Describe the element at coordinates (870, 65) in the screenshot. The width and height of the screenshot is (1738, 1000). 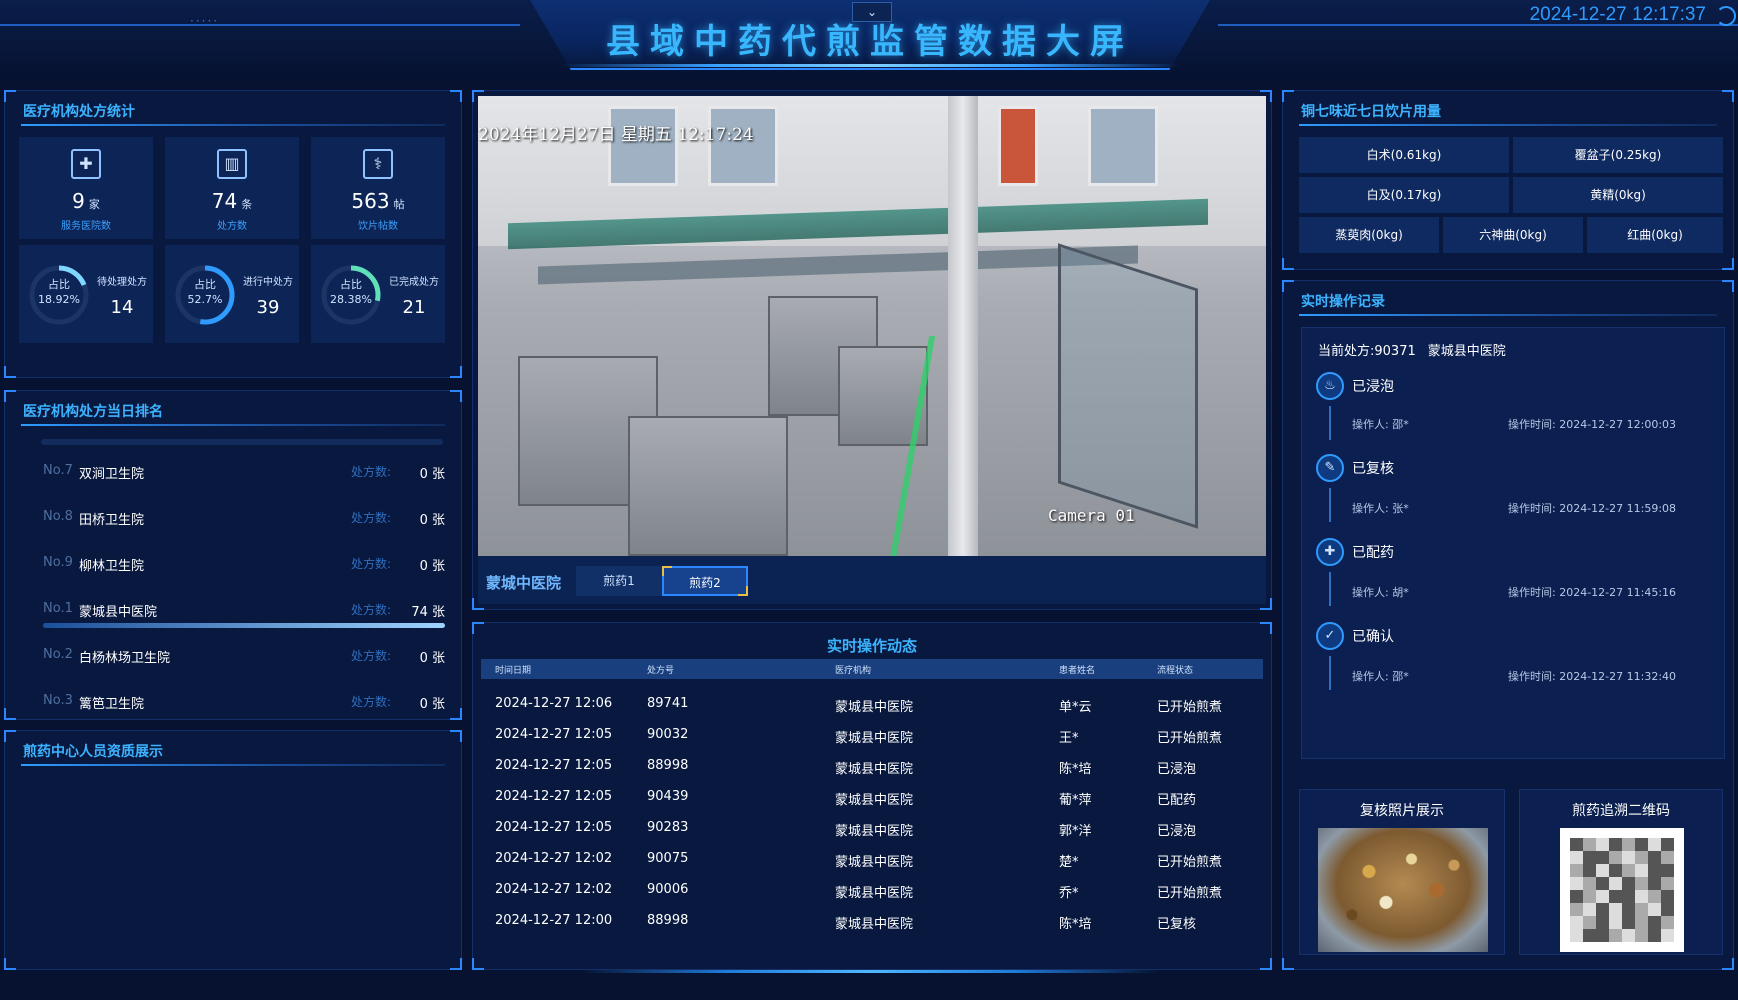
I see `title-plate-glow` at that location.